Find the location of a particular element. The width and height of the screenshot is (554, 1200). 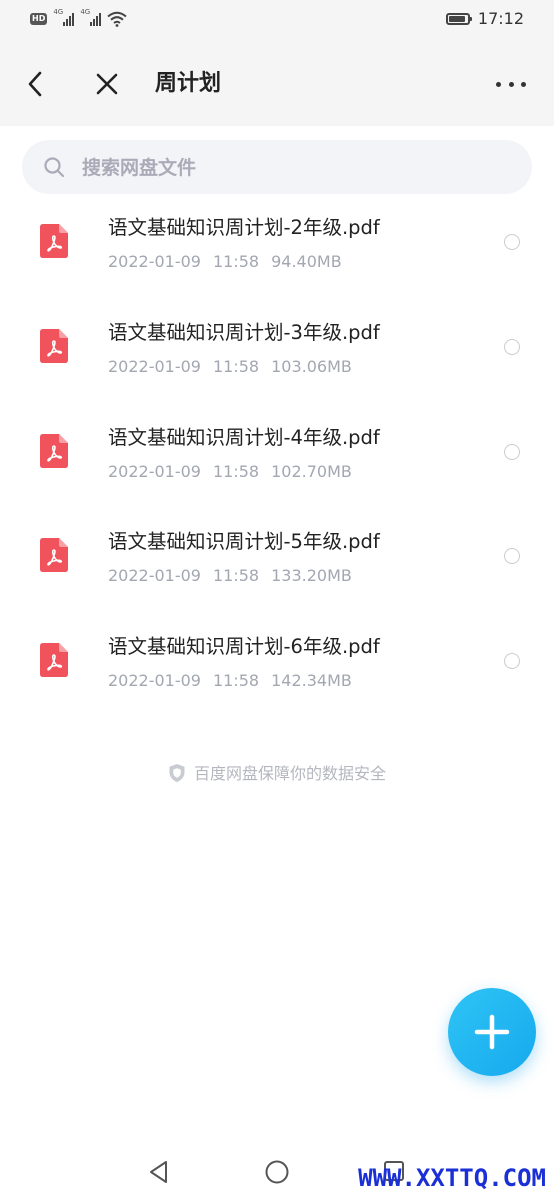

file-list-item: 语文基础知识周计划-2年级.pdf 2022-01-09 11:58 94.40MB is located at coordinates (277, 252).